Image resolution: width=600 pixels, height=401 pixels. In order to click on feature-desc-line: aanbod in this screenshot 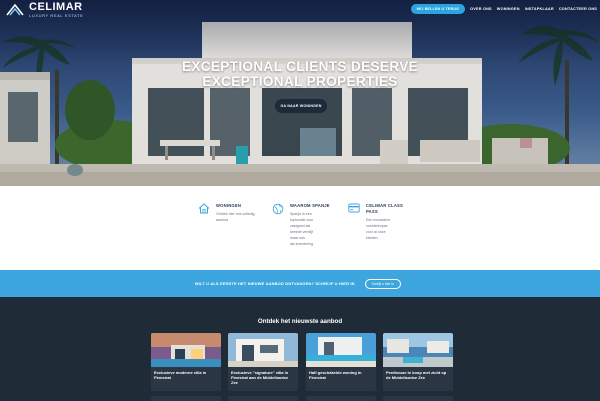, I will do `click(222, 220)`.